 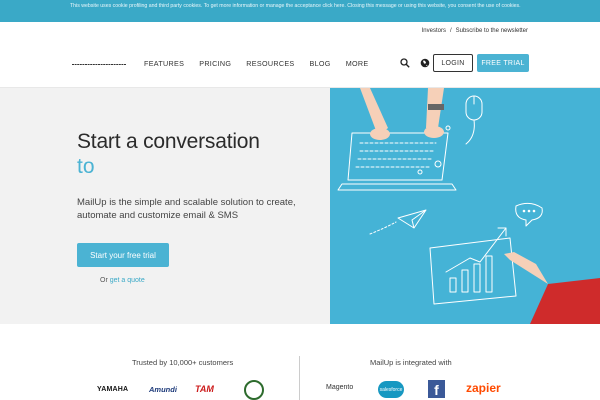 I want to click on hero-title-rotating: to, so click(x=86, y=166).